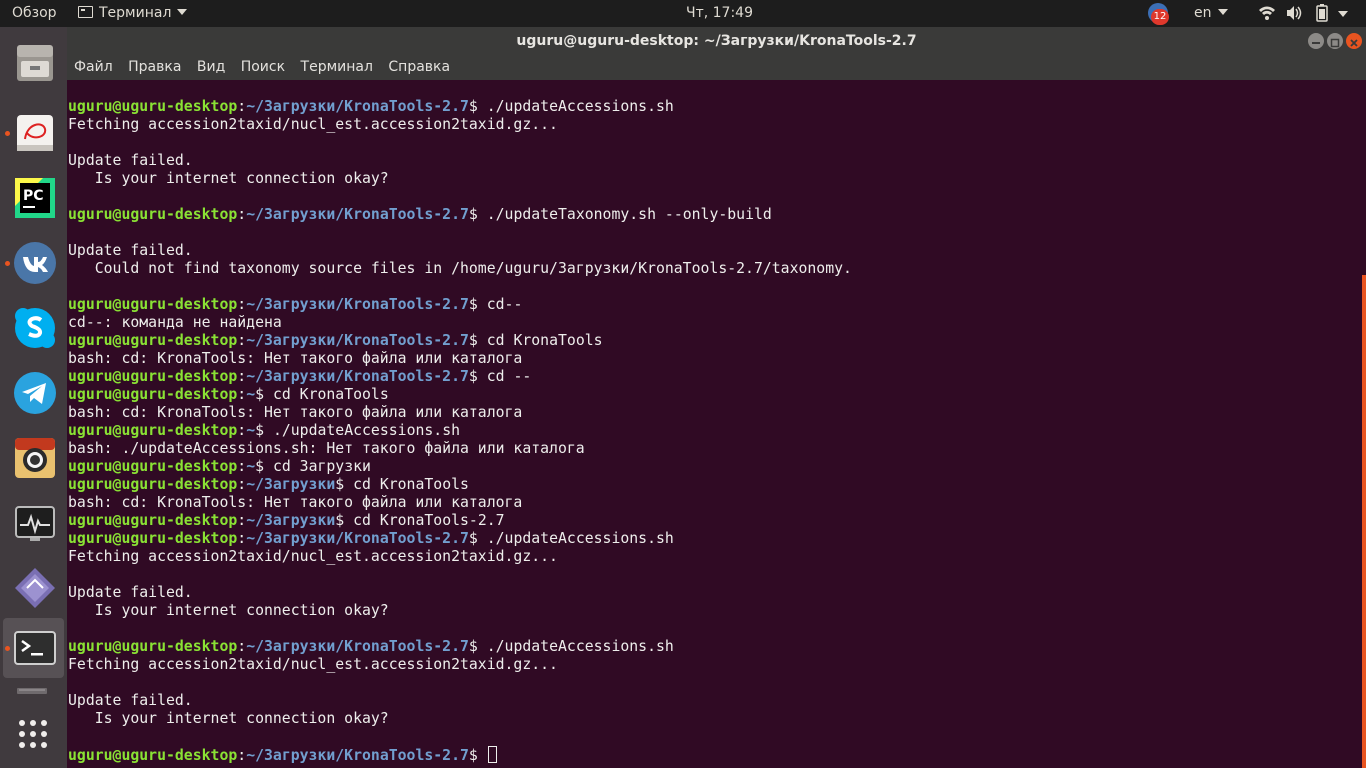 This screenshot has width=1366, height=768. I want to click on menu-file: Файл, so click(93, 67).